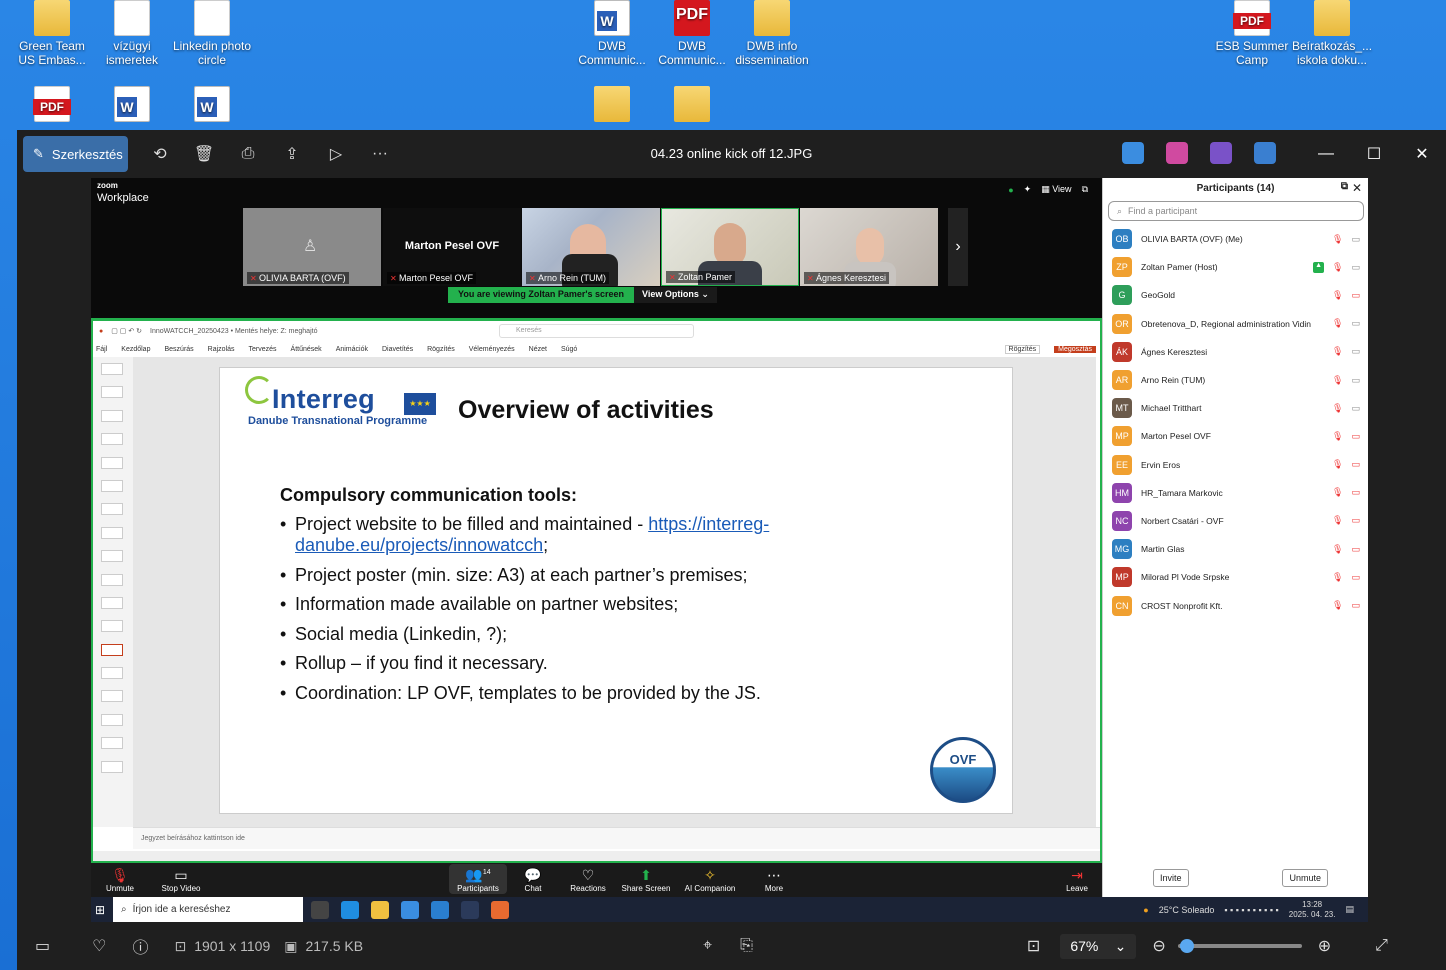 This screenshot has height=970, width=1446. What do you see at coordinates (221, 349) in the screenshot?
I see `ppt-tab: Rajzolás` at bounding box center [221, 349].